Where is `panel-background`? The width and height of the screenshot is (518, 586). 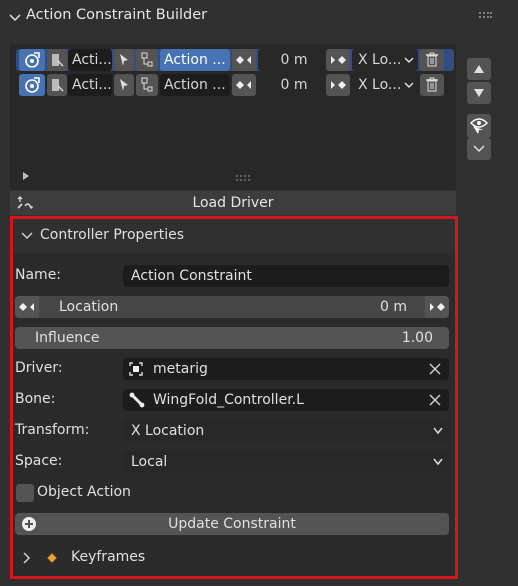
panel-background is located at coordinates (488, 420).